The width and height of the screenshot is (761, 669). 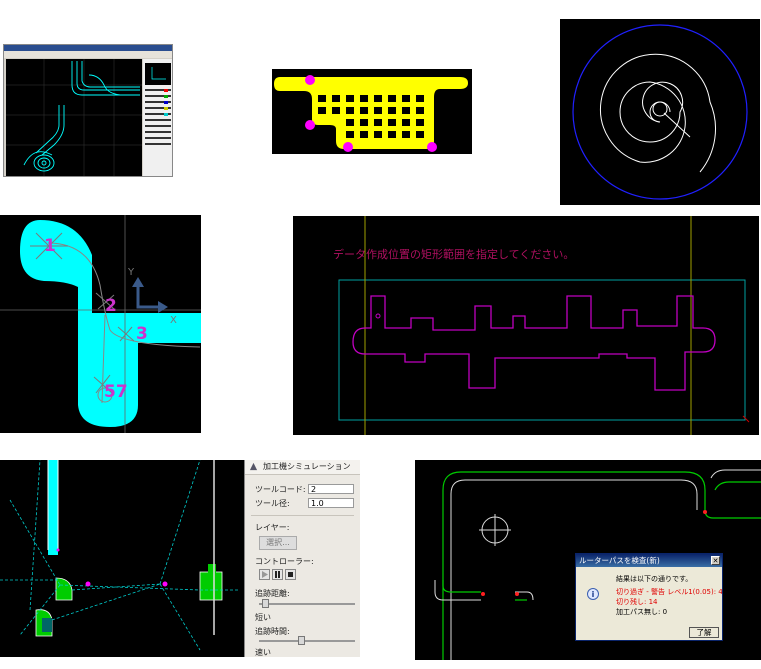 I want to click on point-label-57: 57, so click(x=116, y=392).